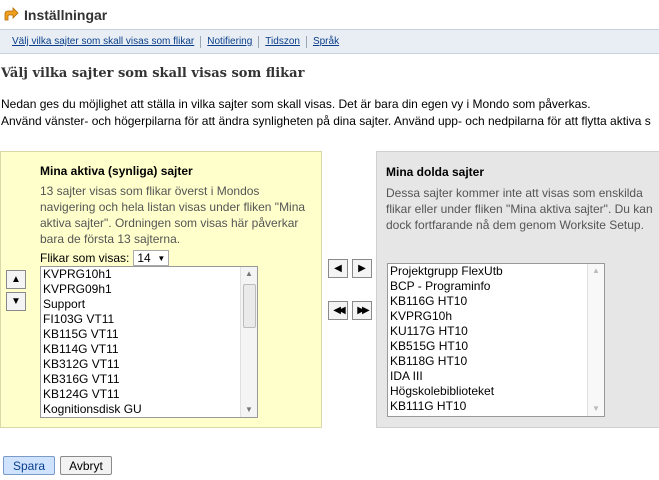 This screenshot has width=659, height=480. Describe the element at coordinates (496, 361) in the screenshot. I see `list-item: KB118G HT10` at that location.